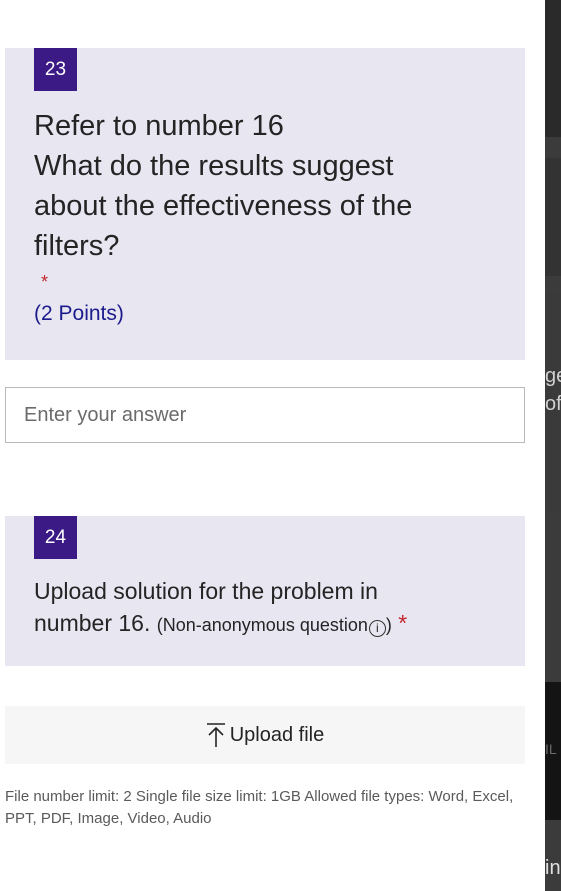  I want to click on upload-file-label: Upload file, so click(277, 734).